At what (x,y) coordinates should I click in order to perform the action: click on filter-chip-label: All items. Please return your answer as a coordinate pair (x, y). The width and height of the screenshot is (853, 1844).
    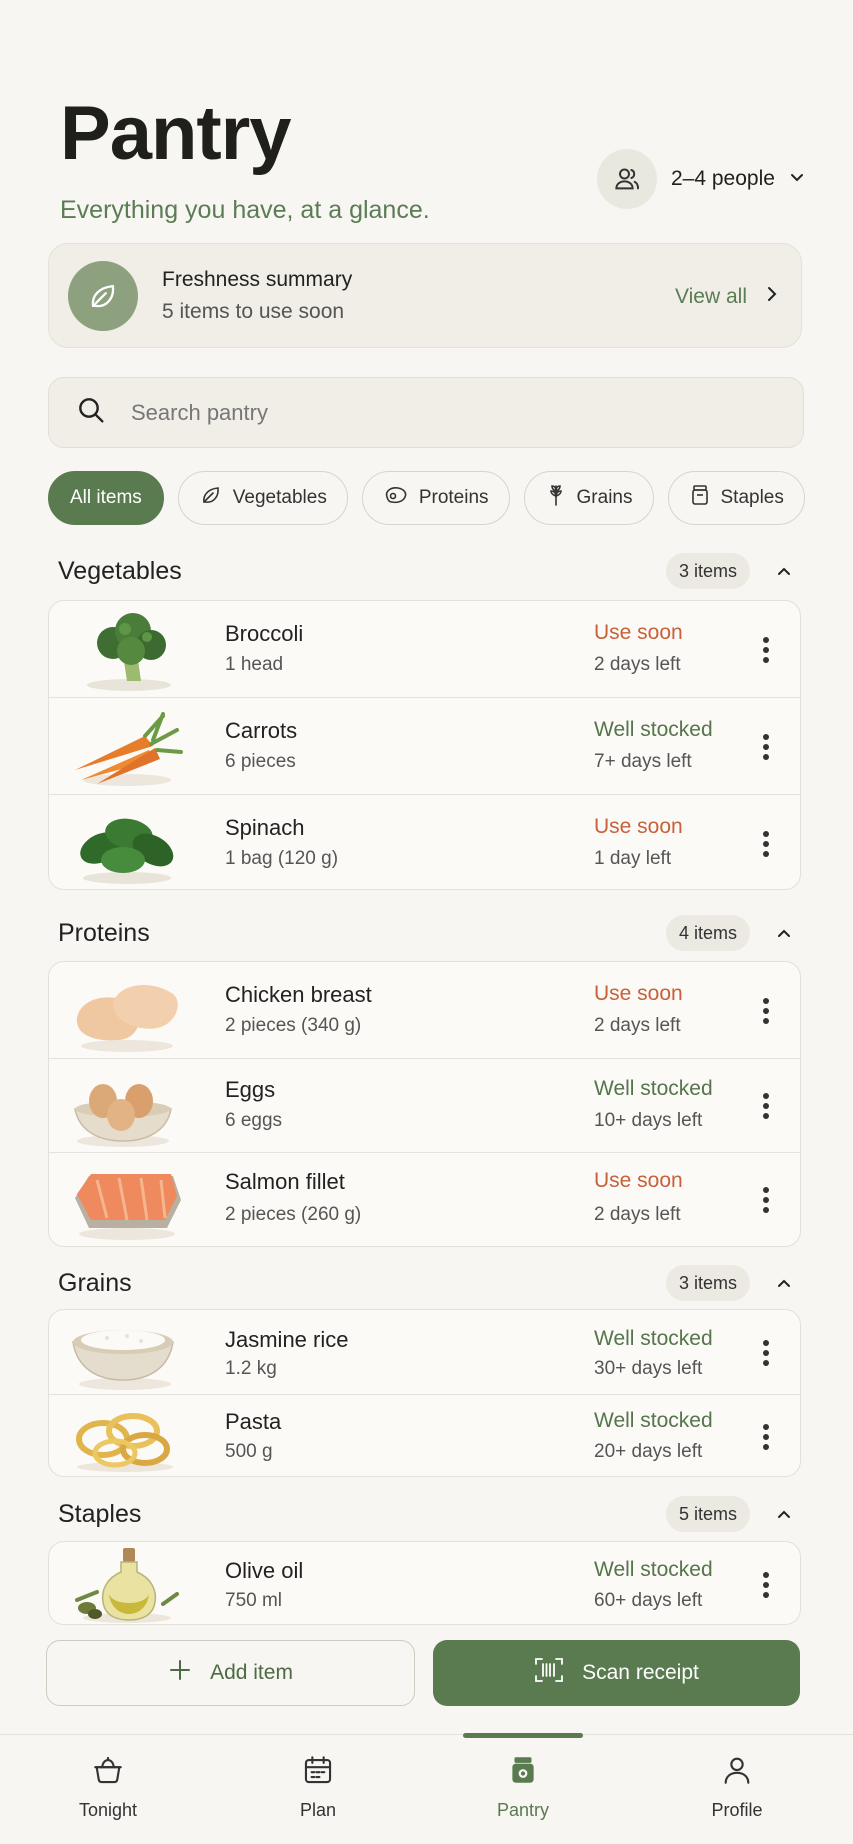
    Looking at the image, I should click on (106, 497).